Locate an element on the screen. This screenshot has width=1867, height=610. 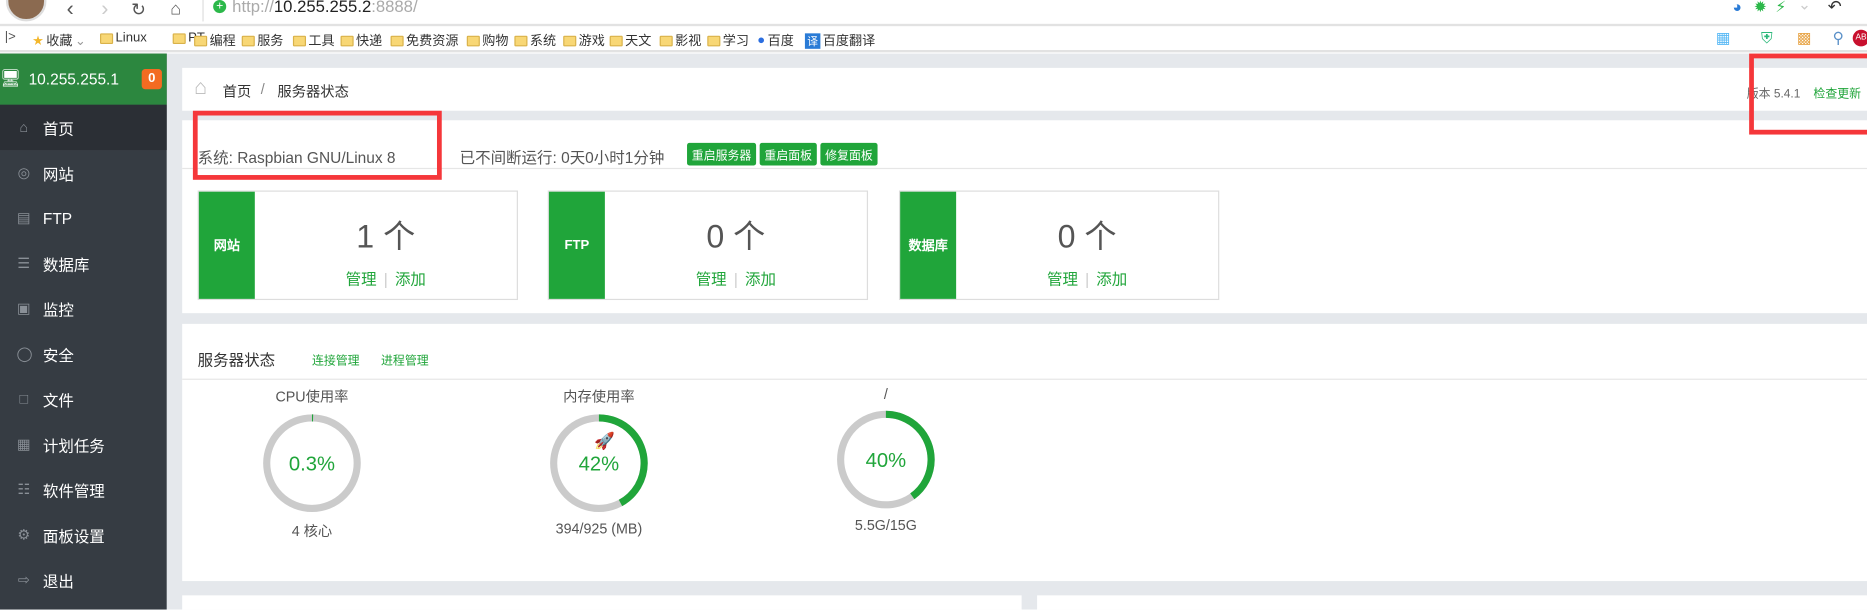
url-field: http://10.255.255.2:8888/ is located at coordinates (324, 7).